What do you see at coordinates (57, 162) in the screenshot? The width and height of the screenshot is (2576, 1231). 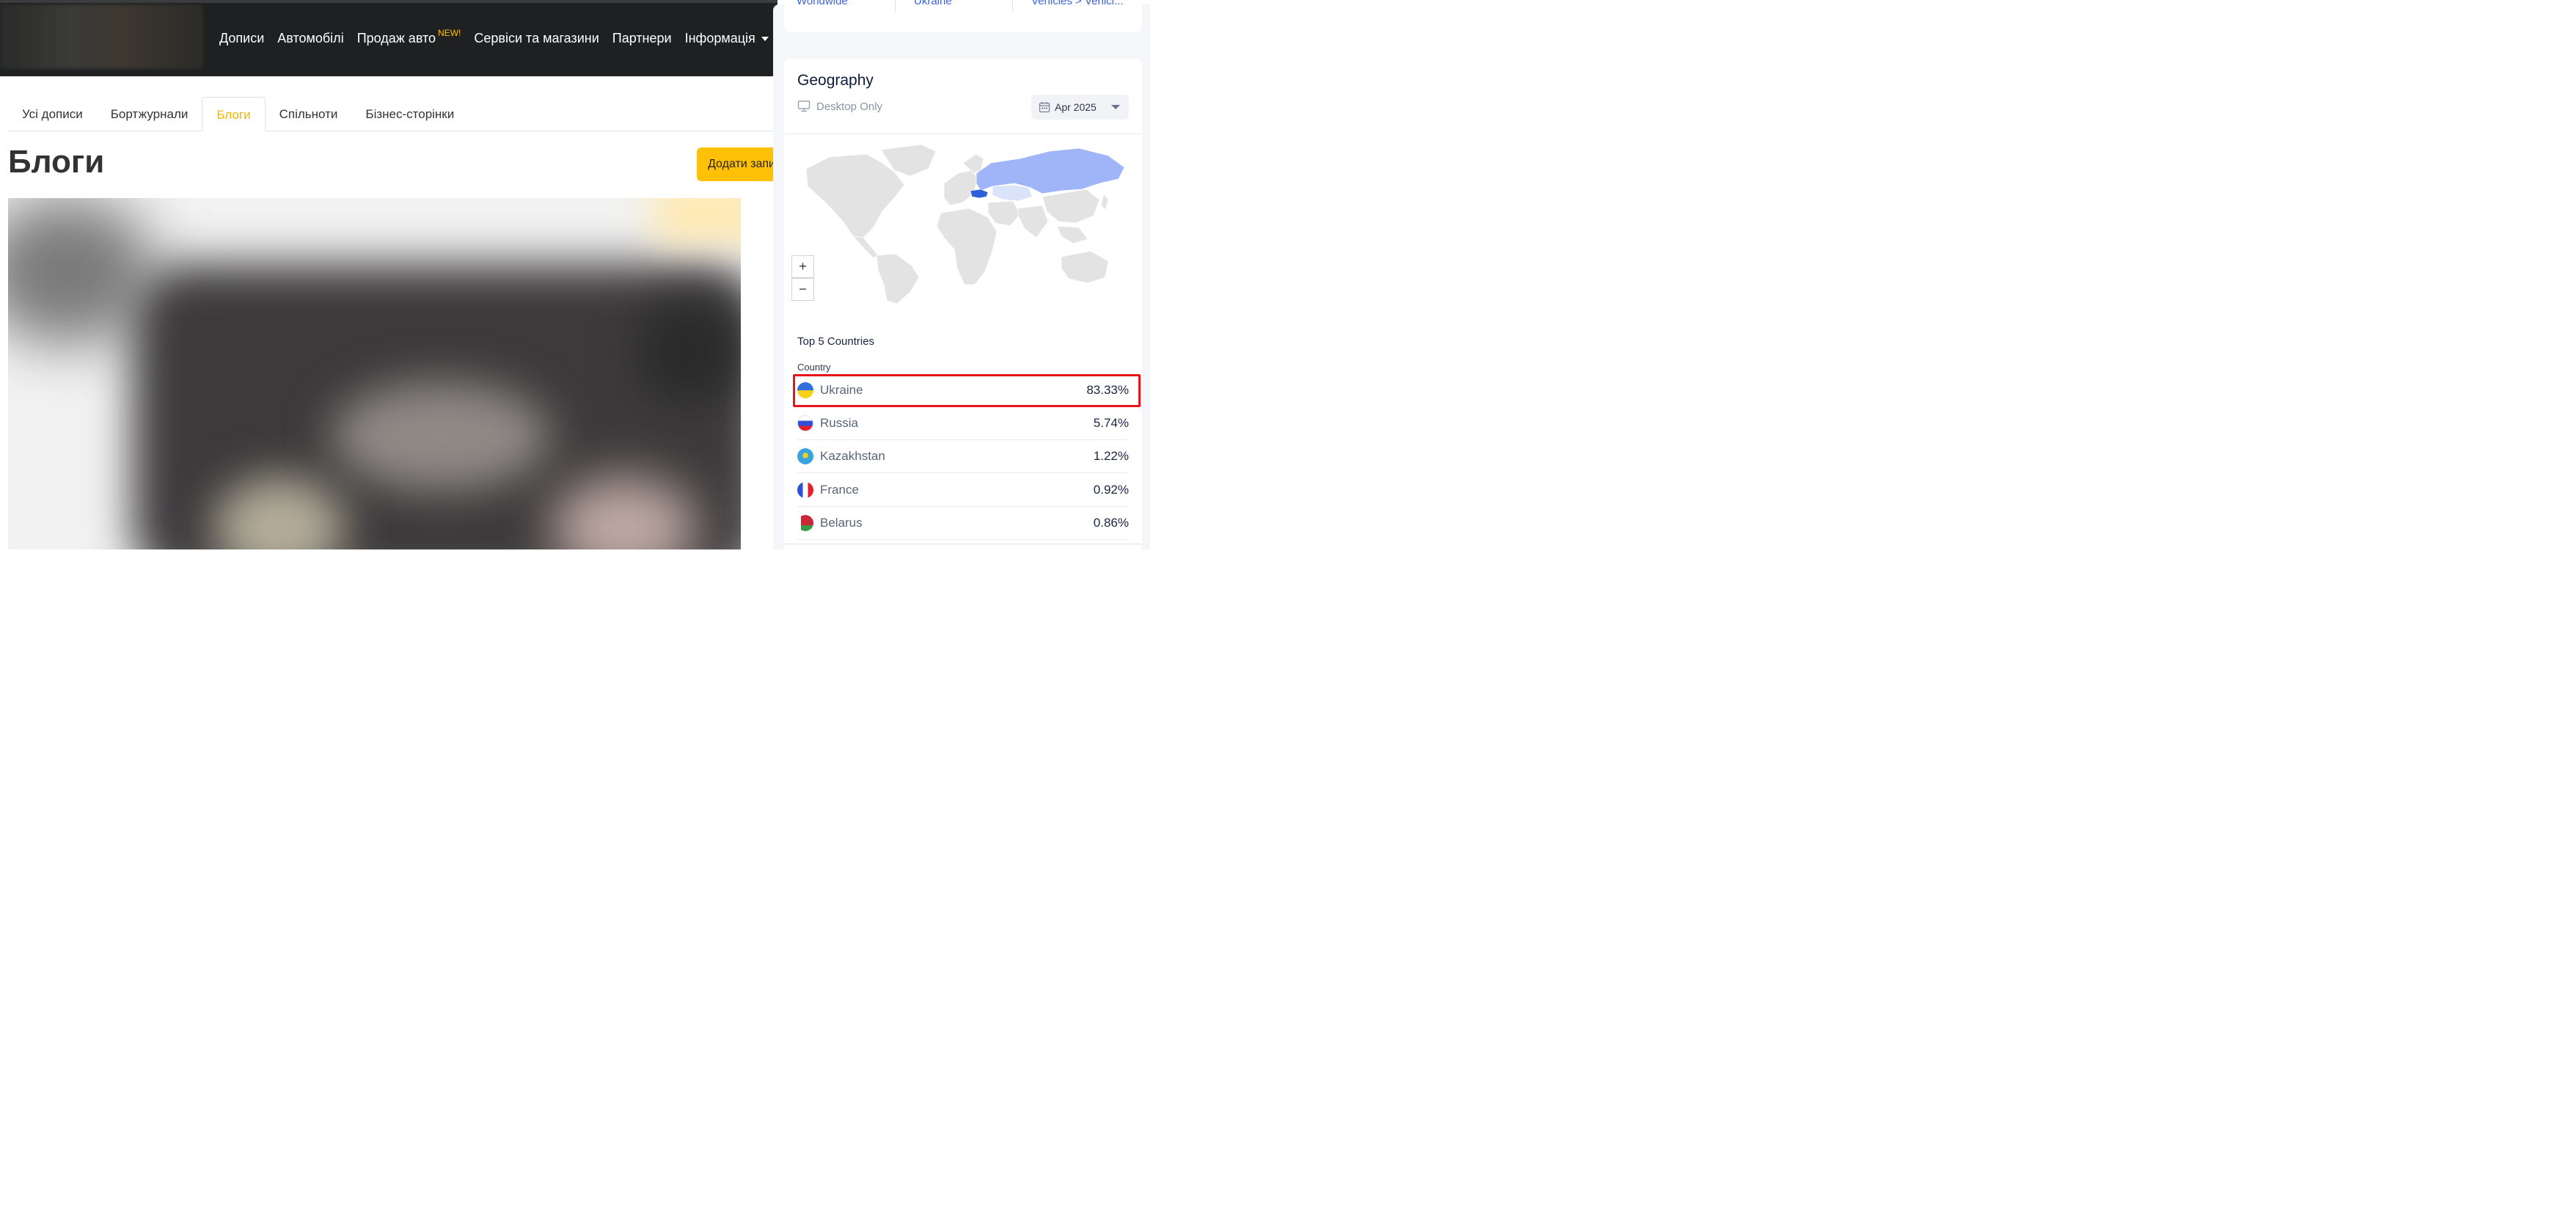 I see `page-title: Блоги` at bounding box center [57, 162].